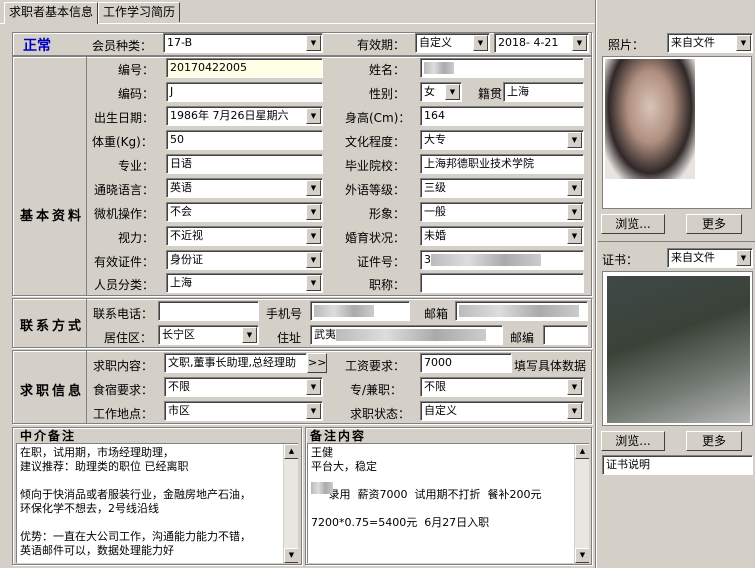 The width and height of the screenshot is (755, 568). What do you see at coordinates (124, 118) in the screenshot?
I see `birth-label: 出生日期：` at bounding box center [124, 118].